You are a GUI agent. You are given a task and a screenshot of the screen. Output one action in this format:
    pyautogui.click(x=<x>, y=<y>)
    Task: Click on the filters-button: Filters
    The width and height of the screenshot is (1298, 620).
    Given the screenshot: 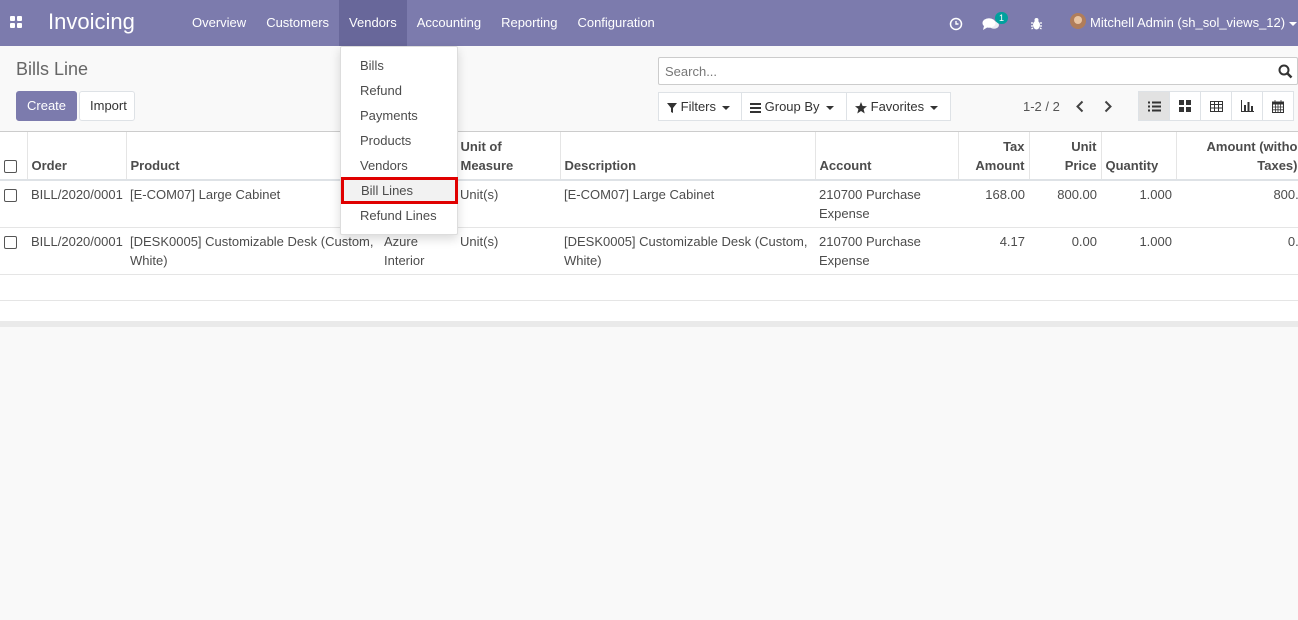 What is the action you would take?
    pyautogui.click(x=700, y=106)
    